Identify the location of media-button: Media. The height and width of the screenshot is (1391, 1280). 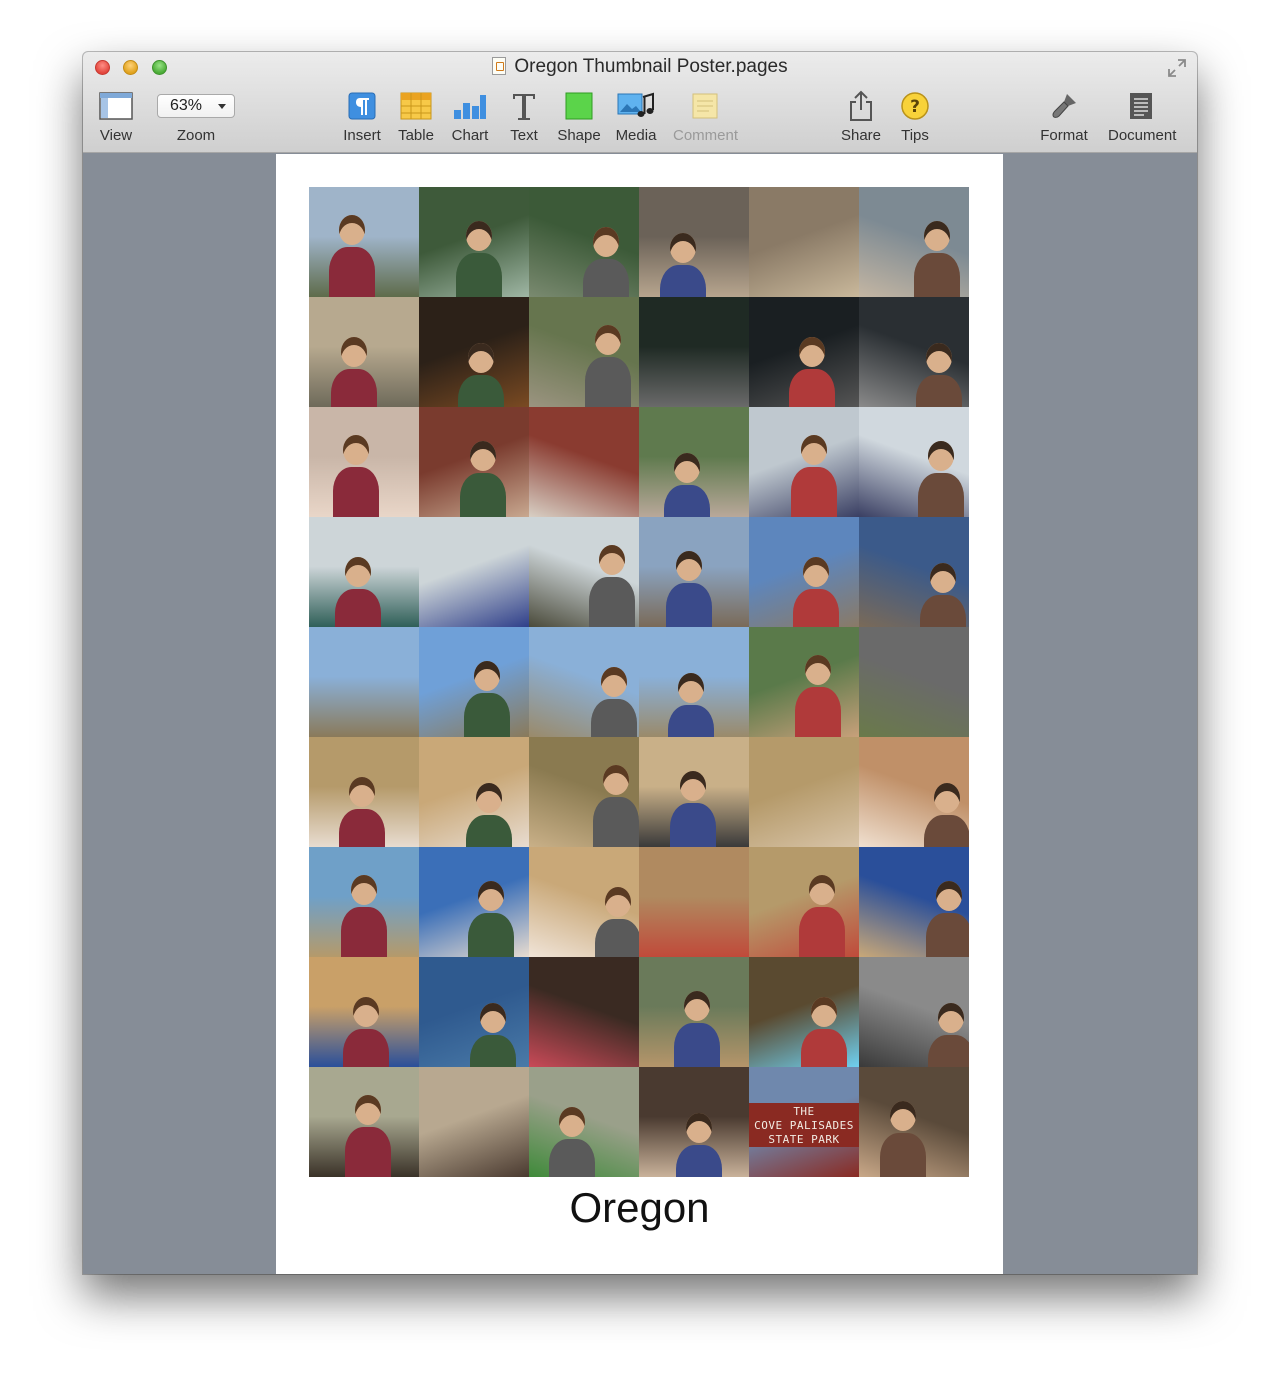
(636, 116).